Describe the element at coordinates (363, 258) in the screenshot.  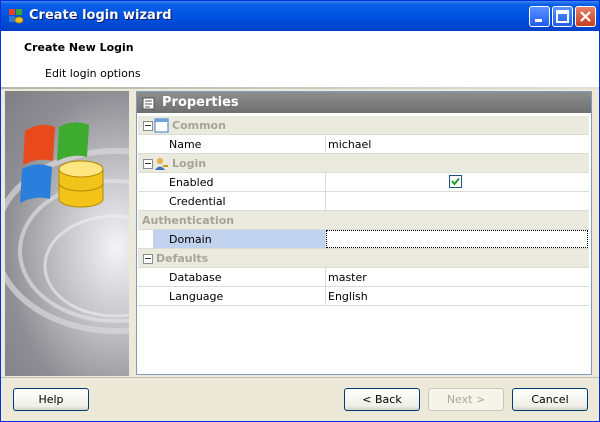
I see `category-defaults: Defaults` at that location.